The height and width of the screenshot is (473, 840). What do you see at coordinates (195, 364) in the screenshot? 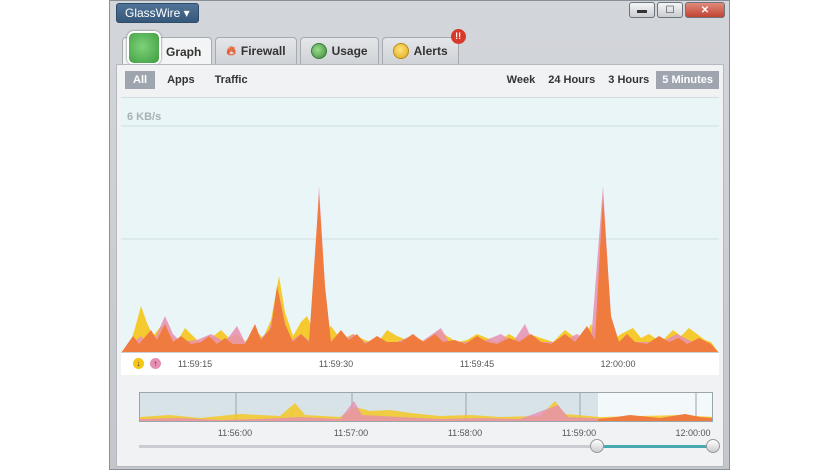
I see `time-tick: 11:59:15` at bounding box center [195, 364].